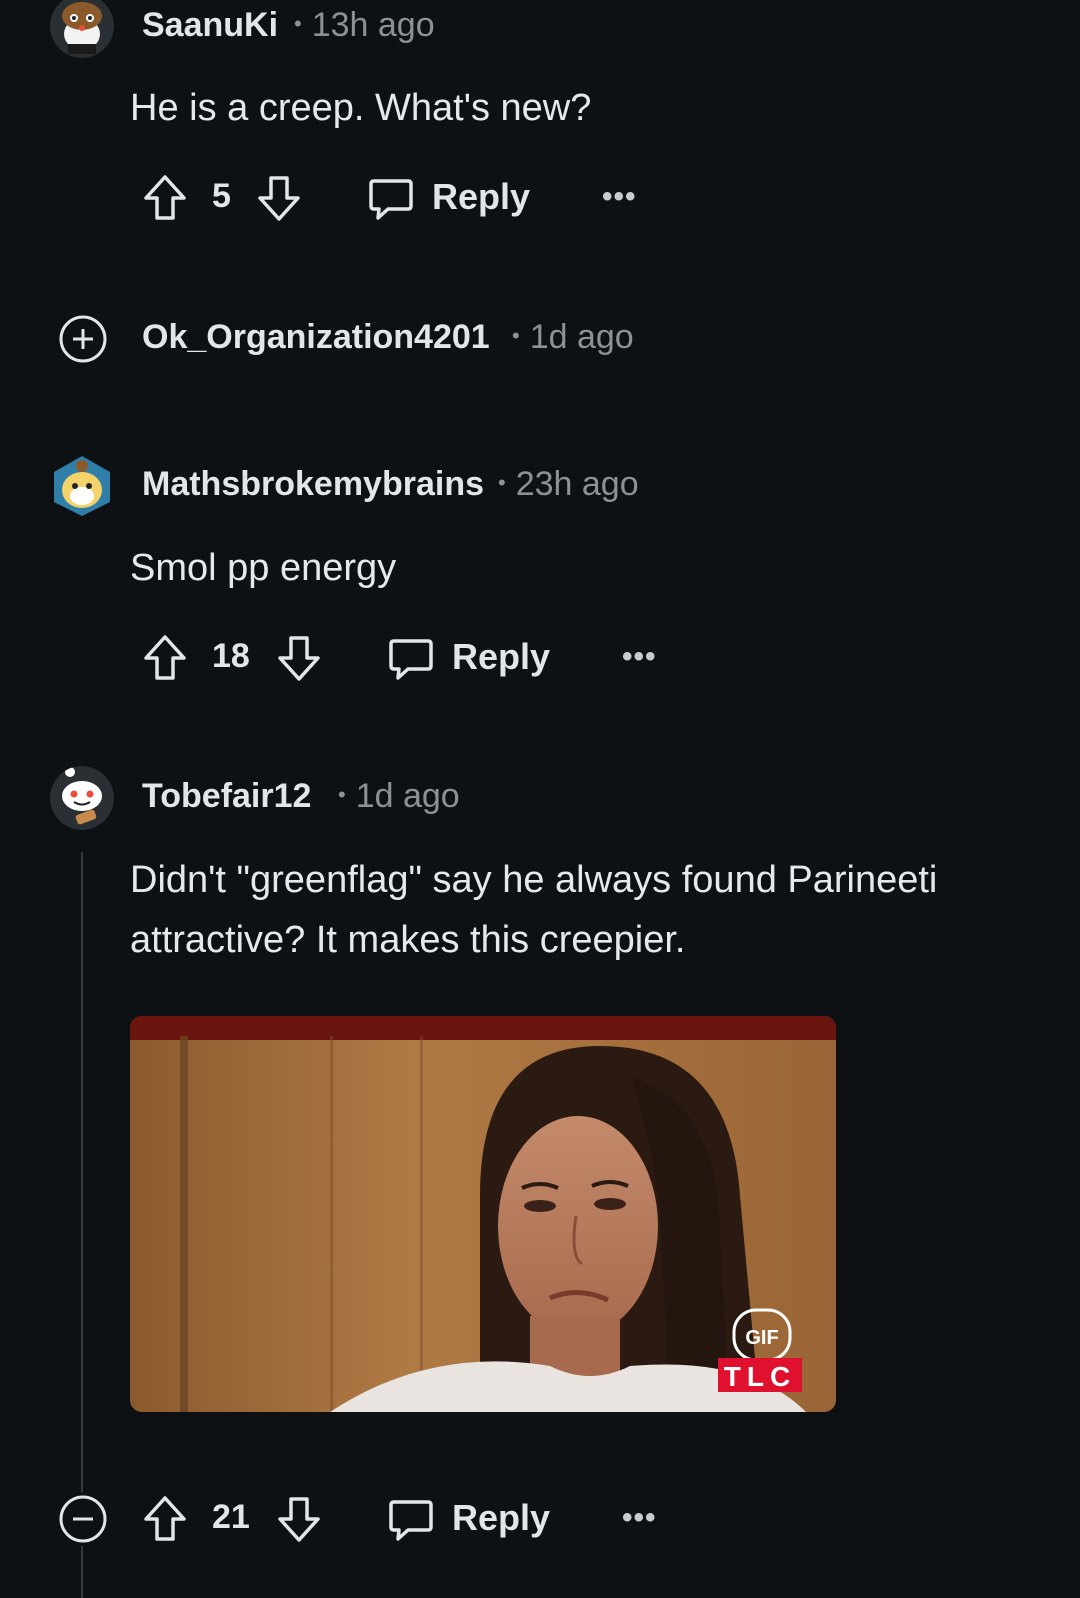 This screenshot has width=1080, height=1598. I want to click on time-label: 13h ago, so click(373, 25).